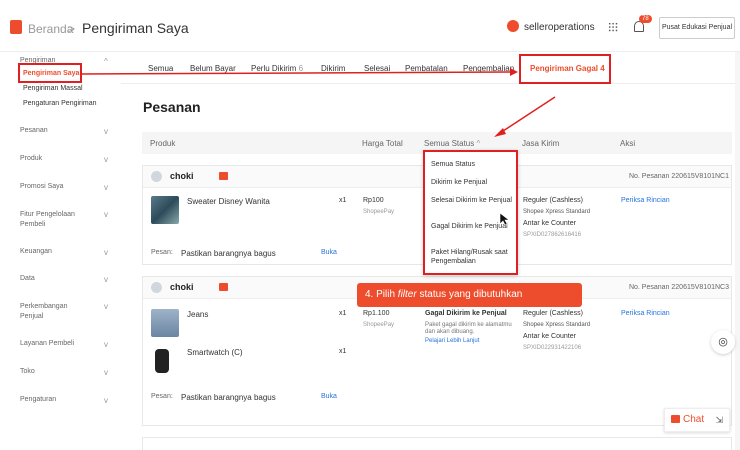  Describe the element at coordinates (44, 311) in the screenshot. I see `sidebar-item-label: Perkembangan Penjual` at that location.